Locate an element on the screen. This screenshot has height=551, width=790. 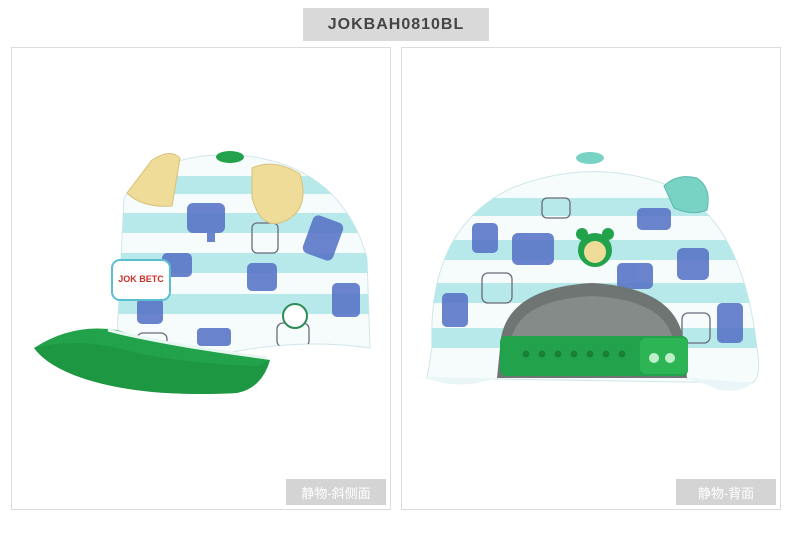
panel-caption-back: 静物-背面 is located at coordinates (726, 492).